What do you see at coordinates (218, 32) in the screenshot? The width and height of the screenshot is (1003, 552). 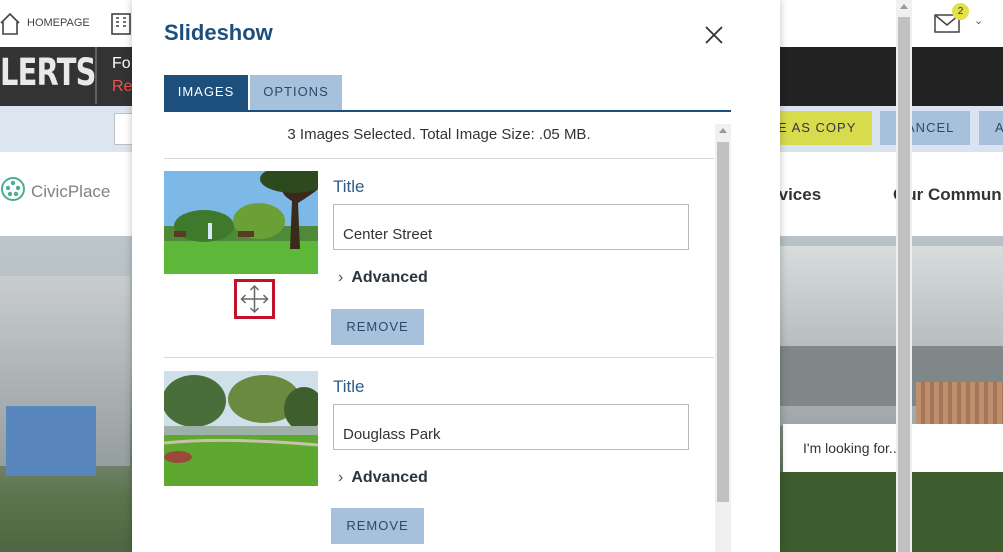 I see `modal-title: Slideshow` at bounding box center [218, 32].